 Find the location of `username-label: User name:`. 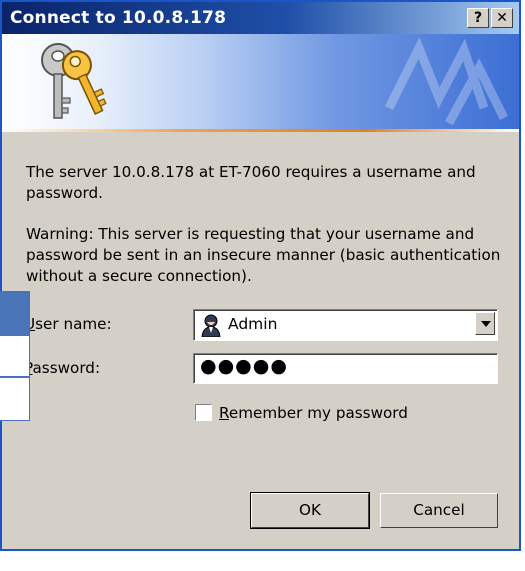

username-label: User name: is located at coordinates (68, 324).